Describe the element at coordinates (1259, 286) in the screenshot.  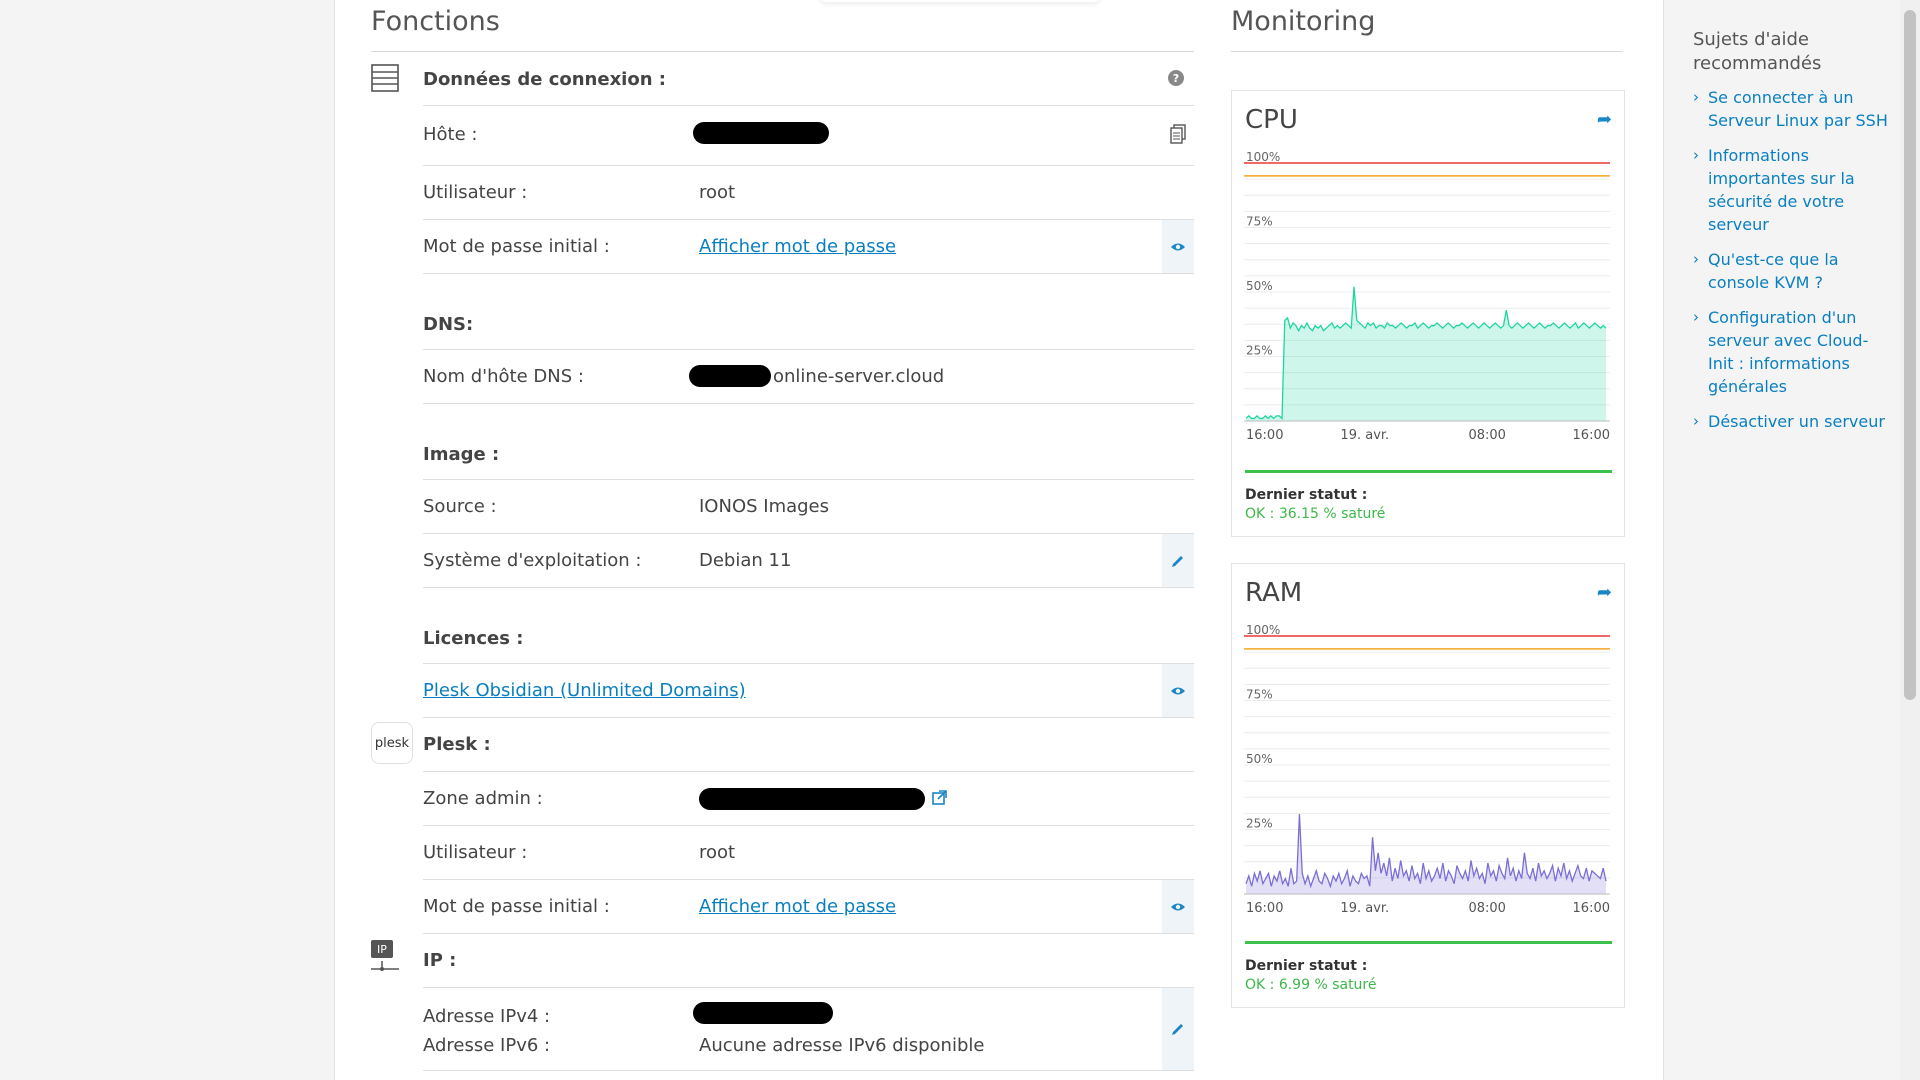
I see `cpu-y-tick-label: 50%` at that location.